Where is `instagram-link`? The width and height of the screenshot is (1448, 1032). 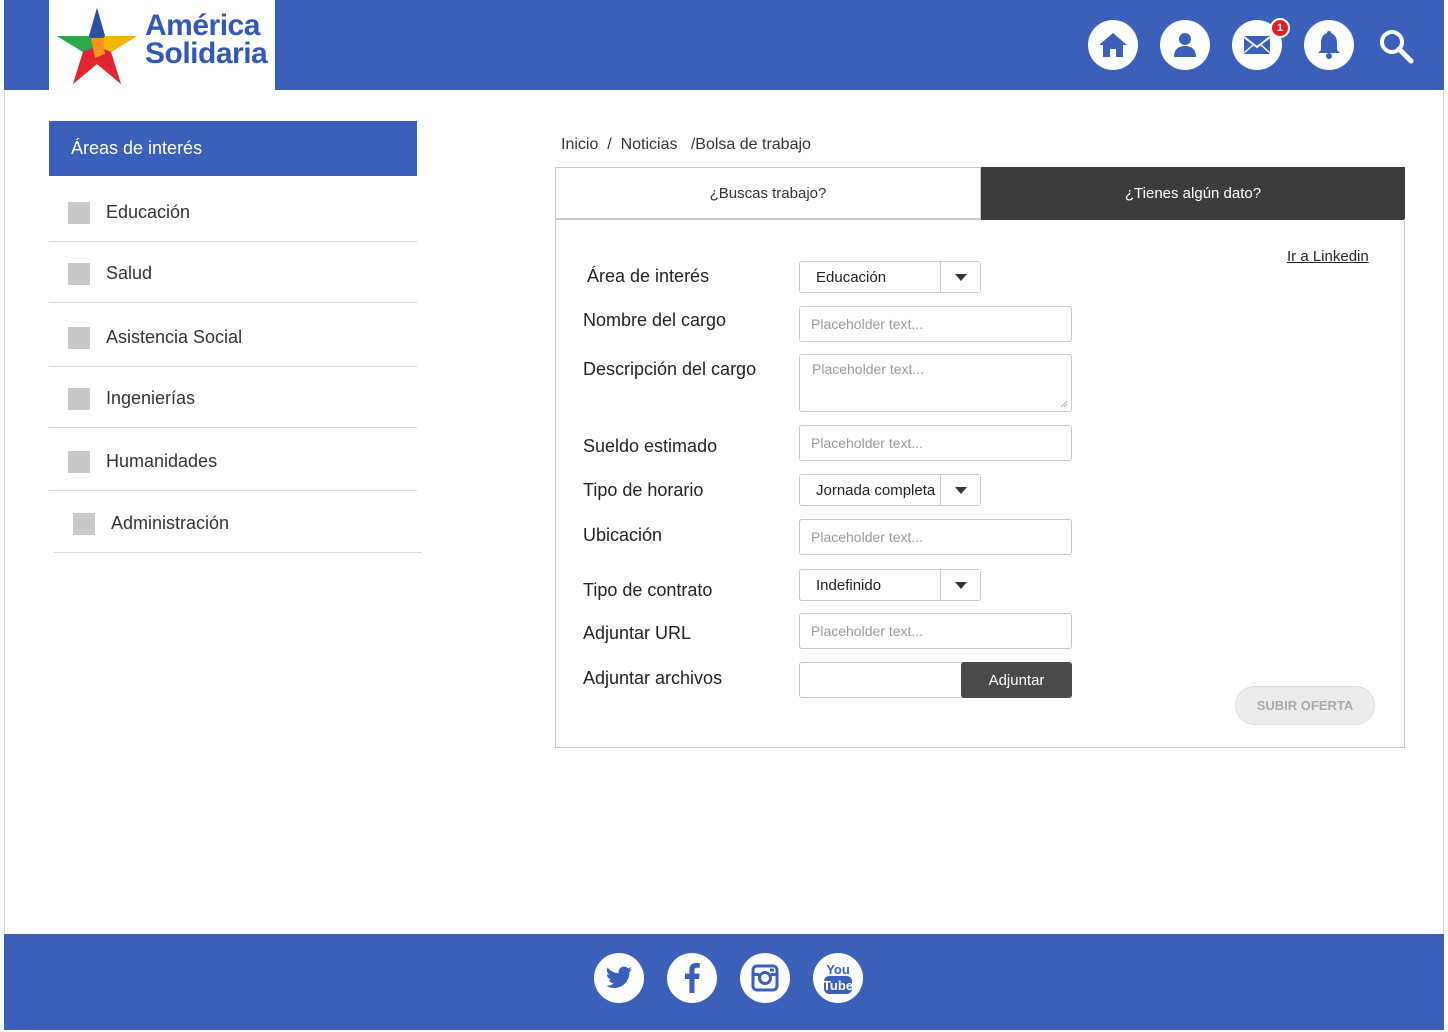 instagram-link is located at coordinates (765, 978).